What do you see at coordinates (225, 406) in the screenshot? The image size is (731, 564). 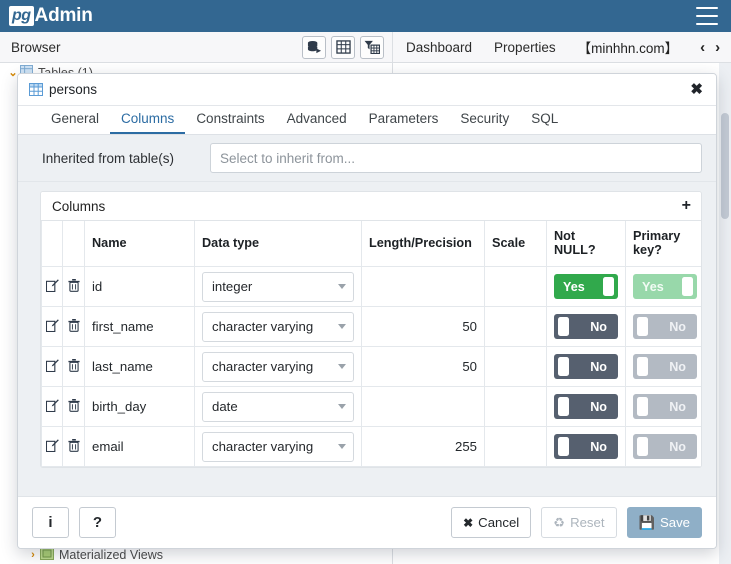 I see `data-type-value: date` at bounding box center [225, 406].